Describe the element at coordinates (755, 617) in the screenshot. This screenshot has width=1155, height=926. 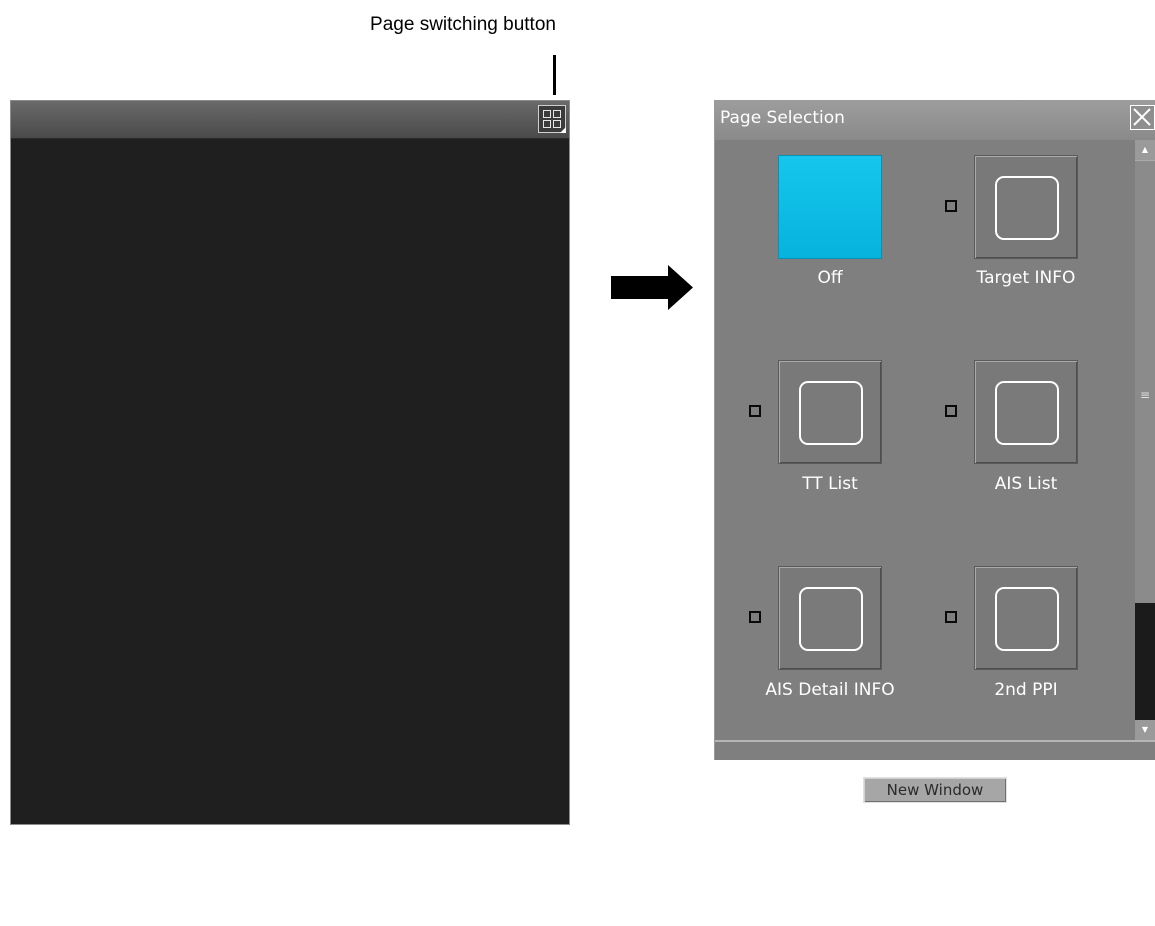
I see `checkbox-ais-detail-info` at that location.